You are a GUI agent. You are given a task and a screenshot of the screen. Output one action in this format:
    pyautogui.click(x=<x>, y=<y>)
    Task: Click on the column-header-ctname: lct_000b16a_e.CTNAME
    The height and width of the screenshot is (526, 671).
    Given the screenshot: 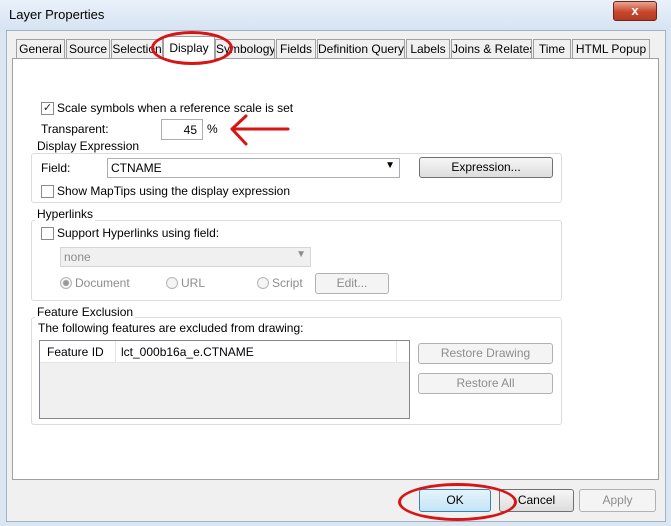 What is the action you would take?
    pyautogui.click(x=187, y=352)
    